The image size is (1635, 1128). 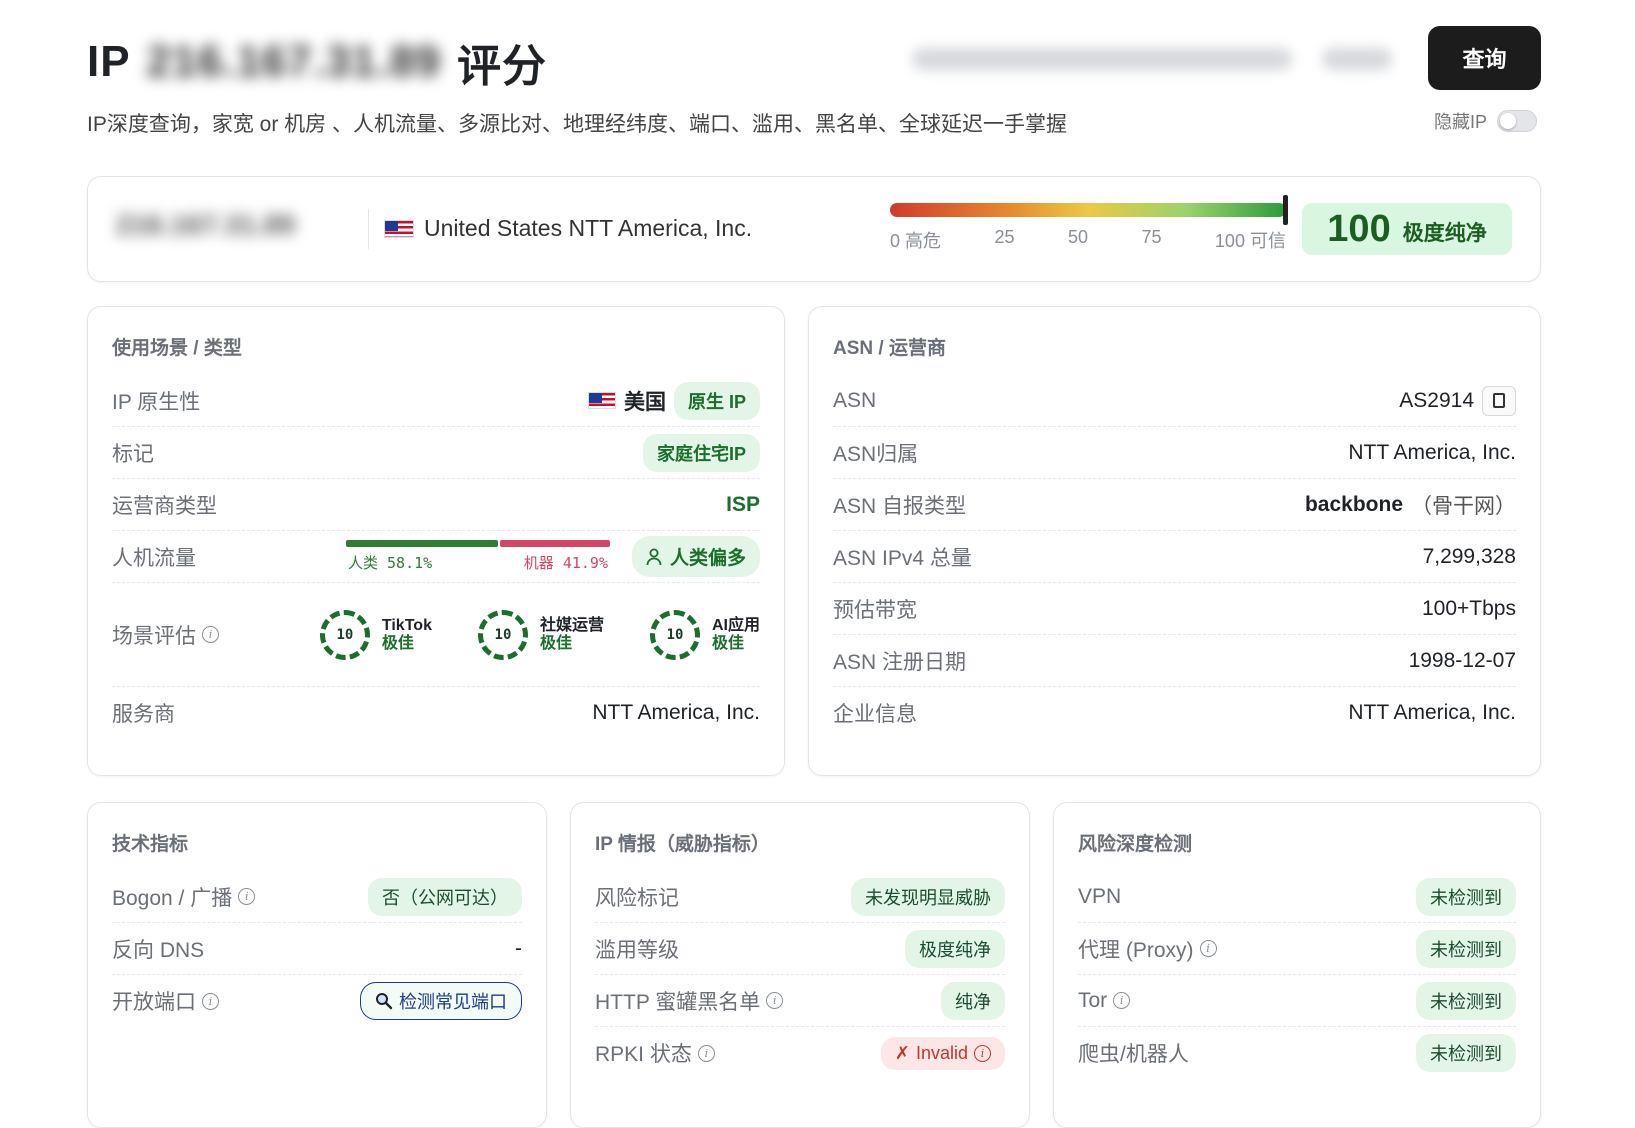 What do you see at coordinates (643, 1054) in the screenshot?
I see `rpki-label: RPKI 状态` at bounding box center [643, 1054].